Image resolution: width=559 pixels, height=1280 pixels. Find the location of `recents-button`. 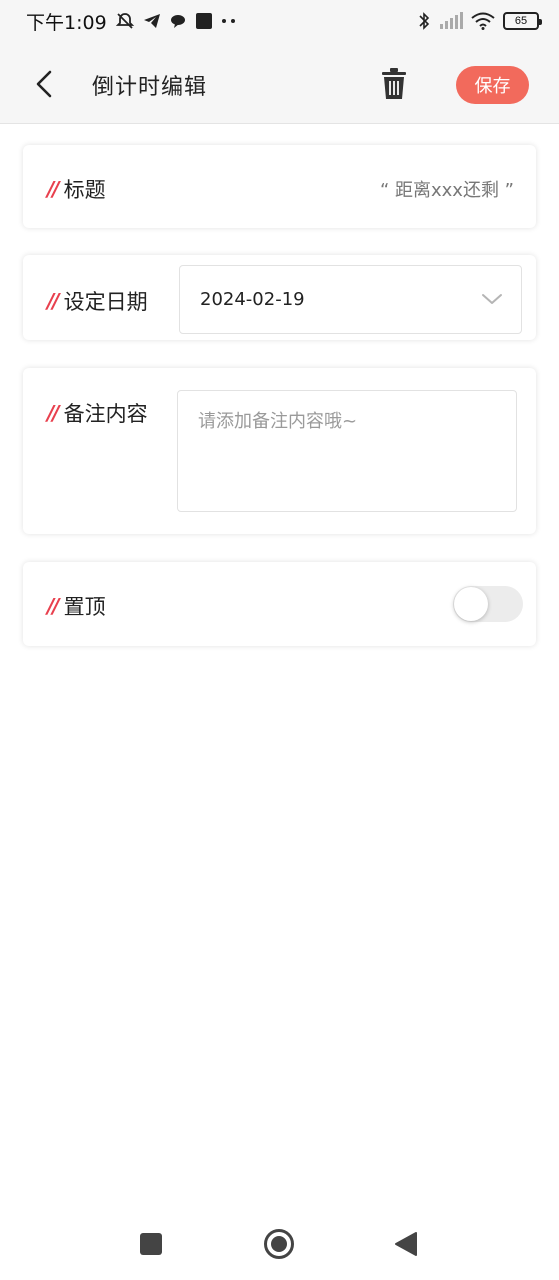

recents-button is located at coordinates (151, 1246).